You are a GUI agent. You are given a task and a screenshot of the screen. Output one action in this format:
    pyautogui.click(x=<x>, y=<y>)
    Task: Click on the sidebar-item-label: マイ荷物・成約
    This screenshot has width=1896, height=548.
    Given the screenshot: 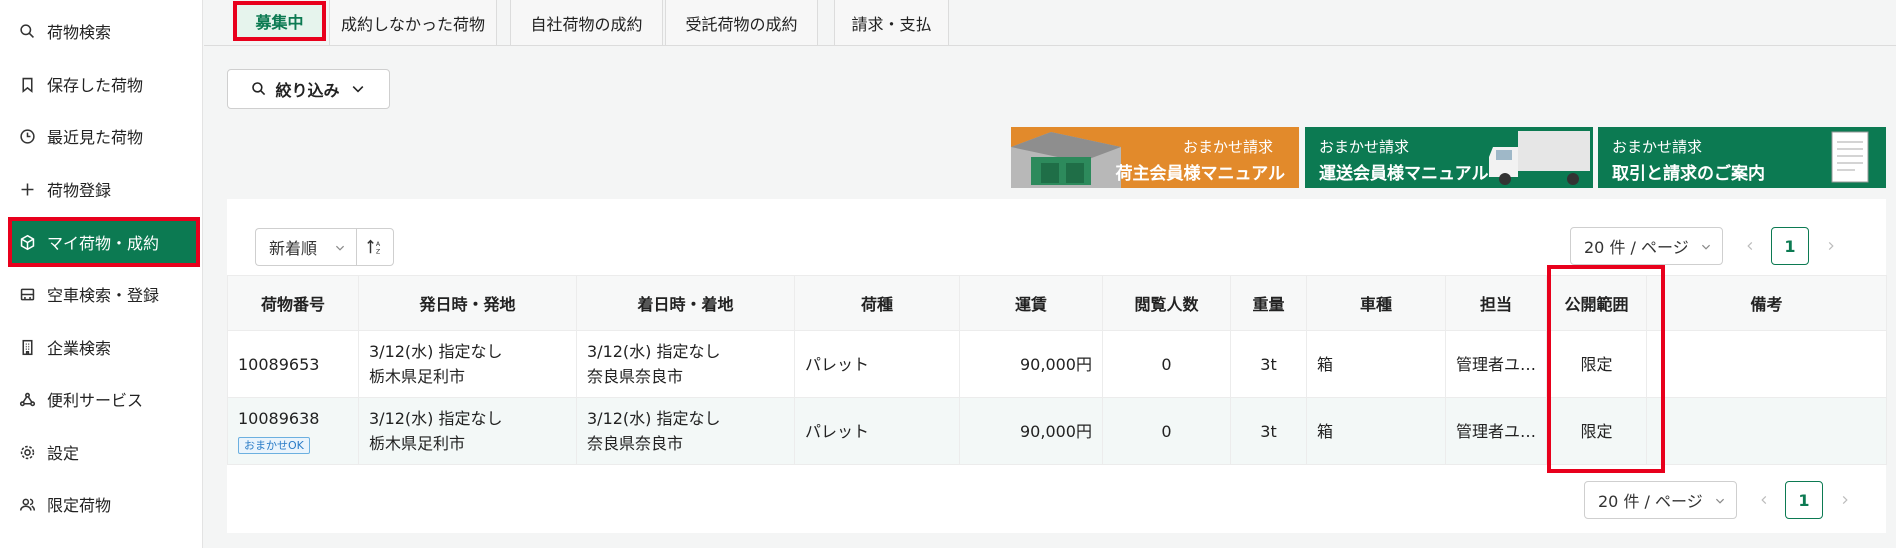 What is the action you would take?
    pyautogui.click(x=103, y=243)
    